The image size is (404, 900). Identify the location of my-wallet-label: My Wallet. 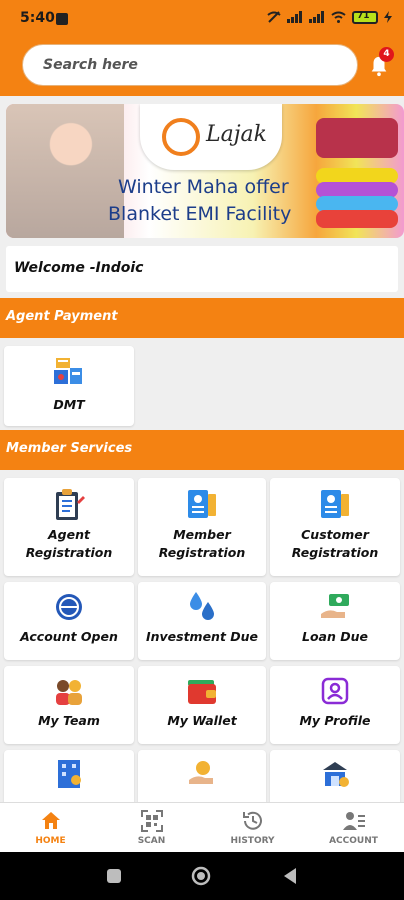
(202, 720).